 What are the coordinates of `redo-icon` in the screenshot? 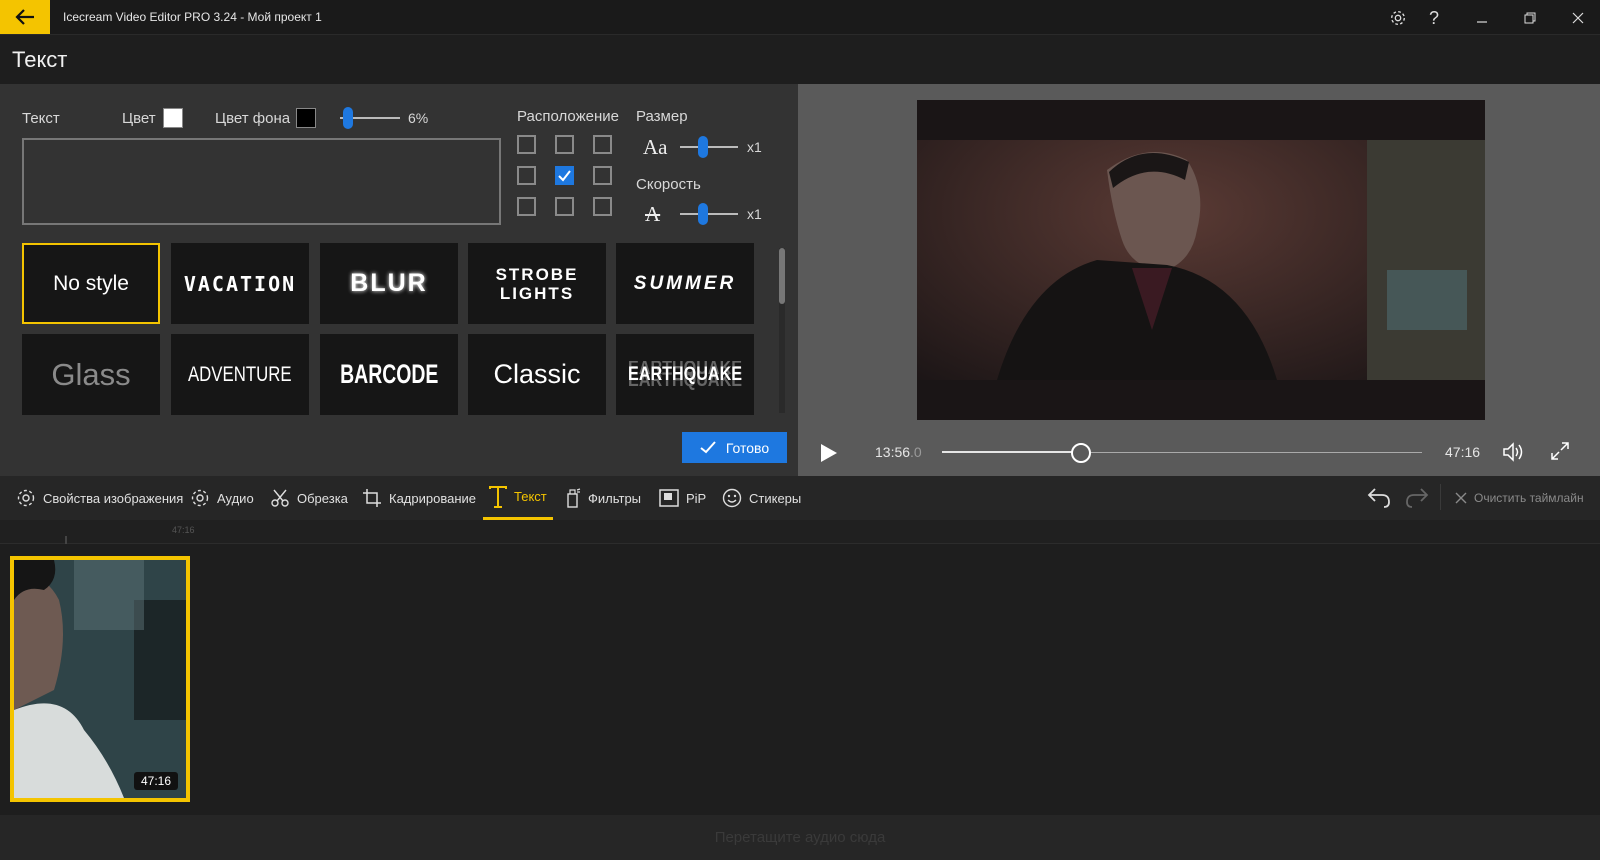 It's located at (1417, 498).